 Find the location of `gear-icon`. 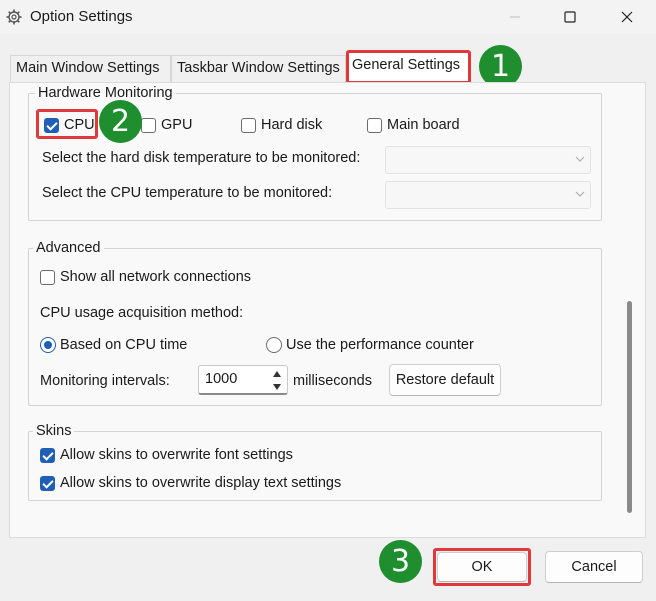

gear-icon is located at coordinates (14, 17).